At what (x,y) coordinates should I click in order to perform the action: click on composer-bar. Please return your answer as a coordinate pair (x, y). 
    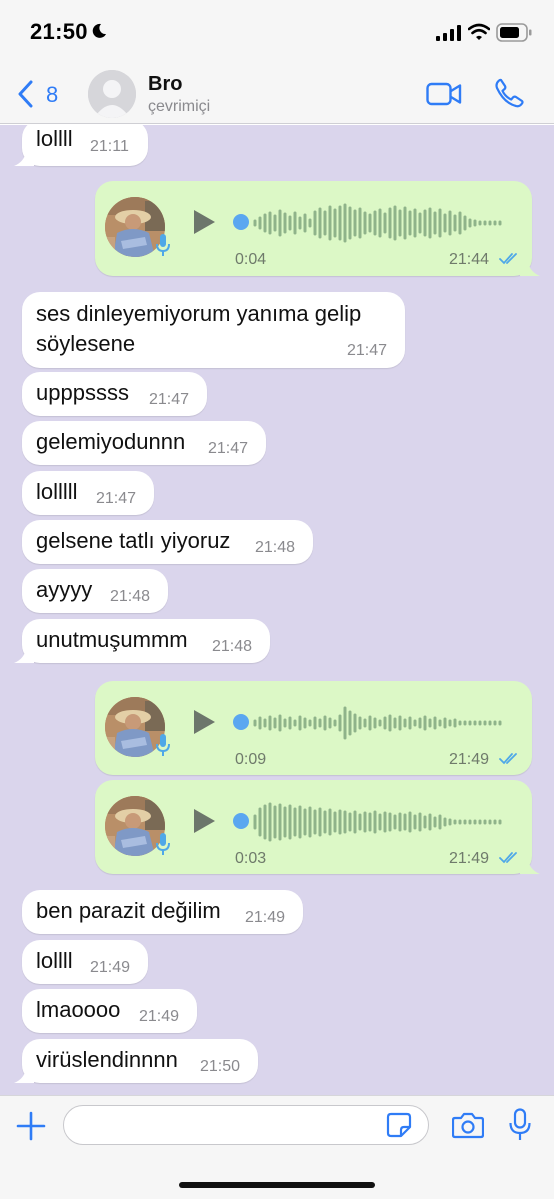
    Looking at the image, I should click on (277, 1147).